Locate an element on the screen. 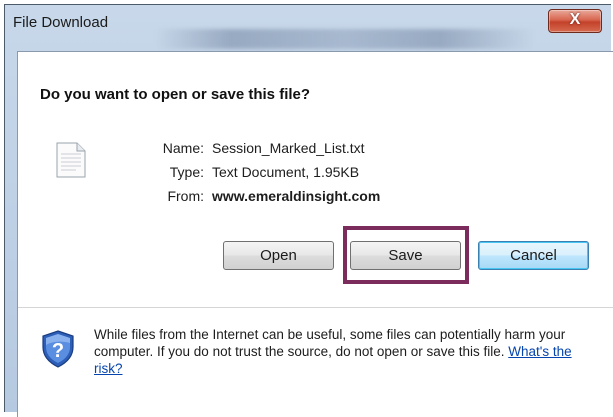 The width and height of the screenshot is (613, 417). open-button: Open is located at coordinates (278, 255).